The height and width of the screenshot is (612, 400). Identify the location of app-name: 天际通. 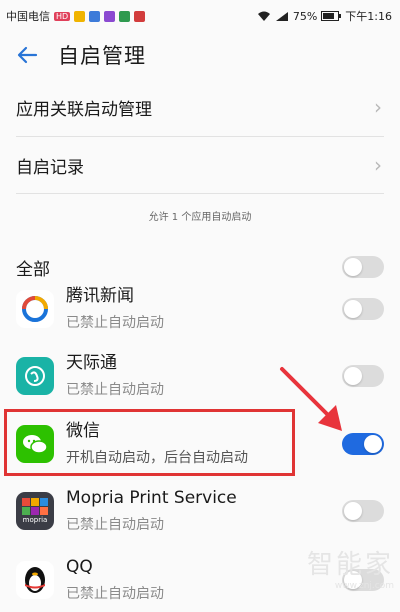
(91, 363).